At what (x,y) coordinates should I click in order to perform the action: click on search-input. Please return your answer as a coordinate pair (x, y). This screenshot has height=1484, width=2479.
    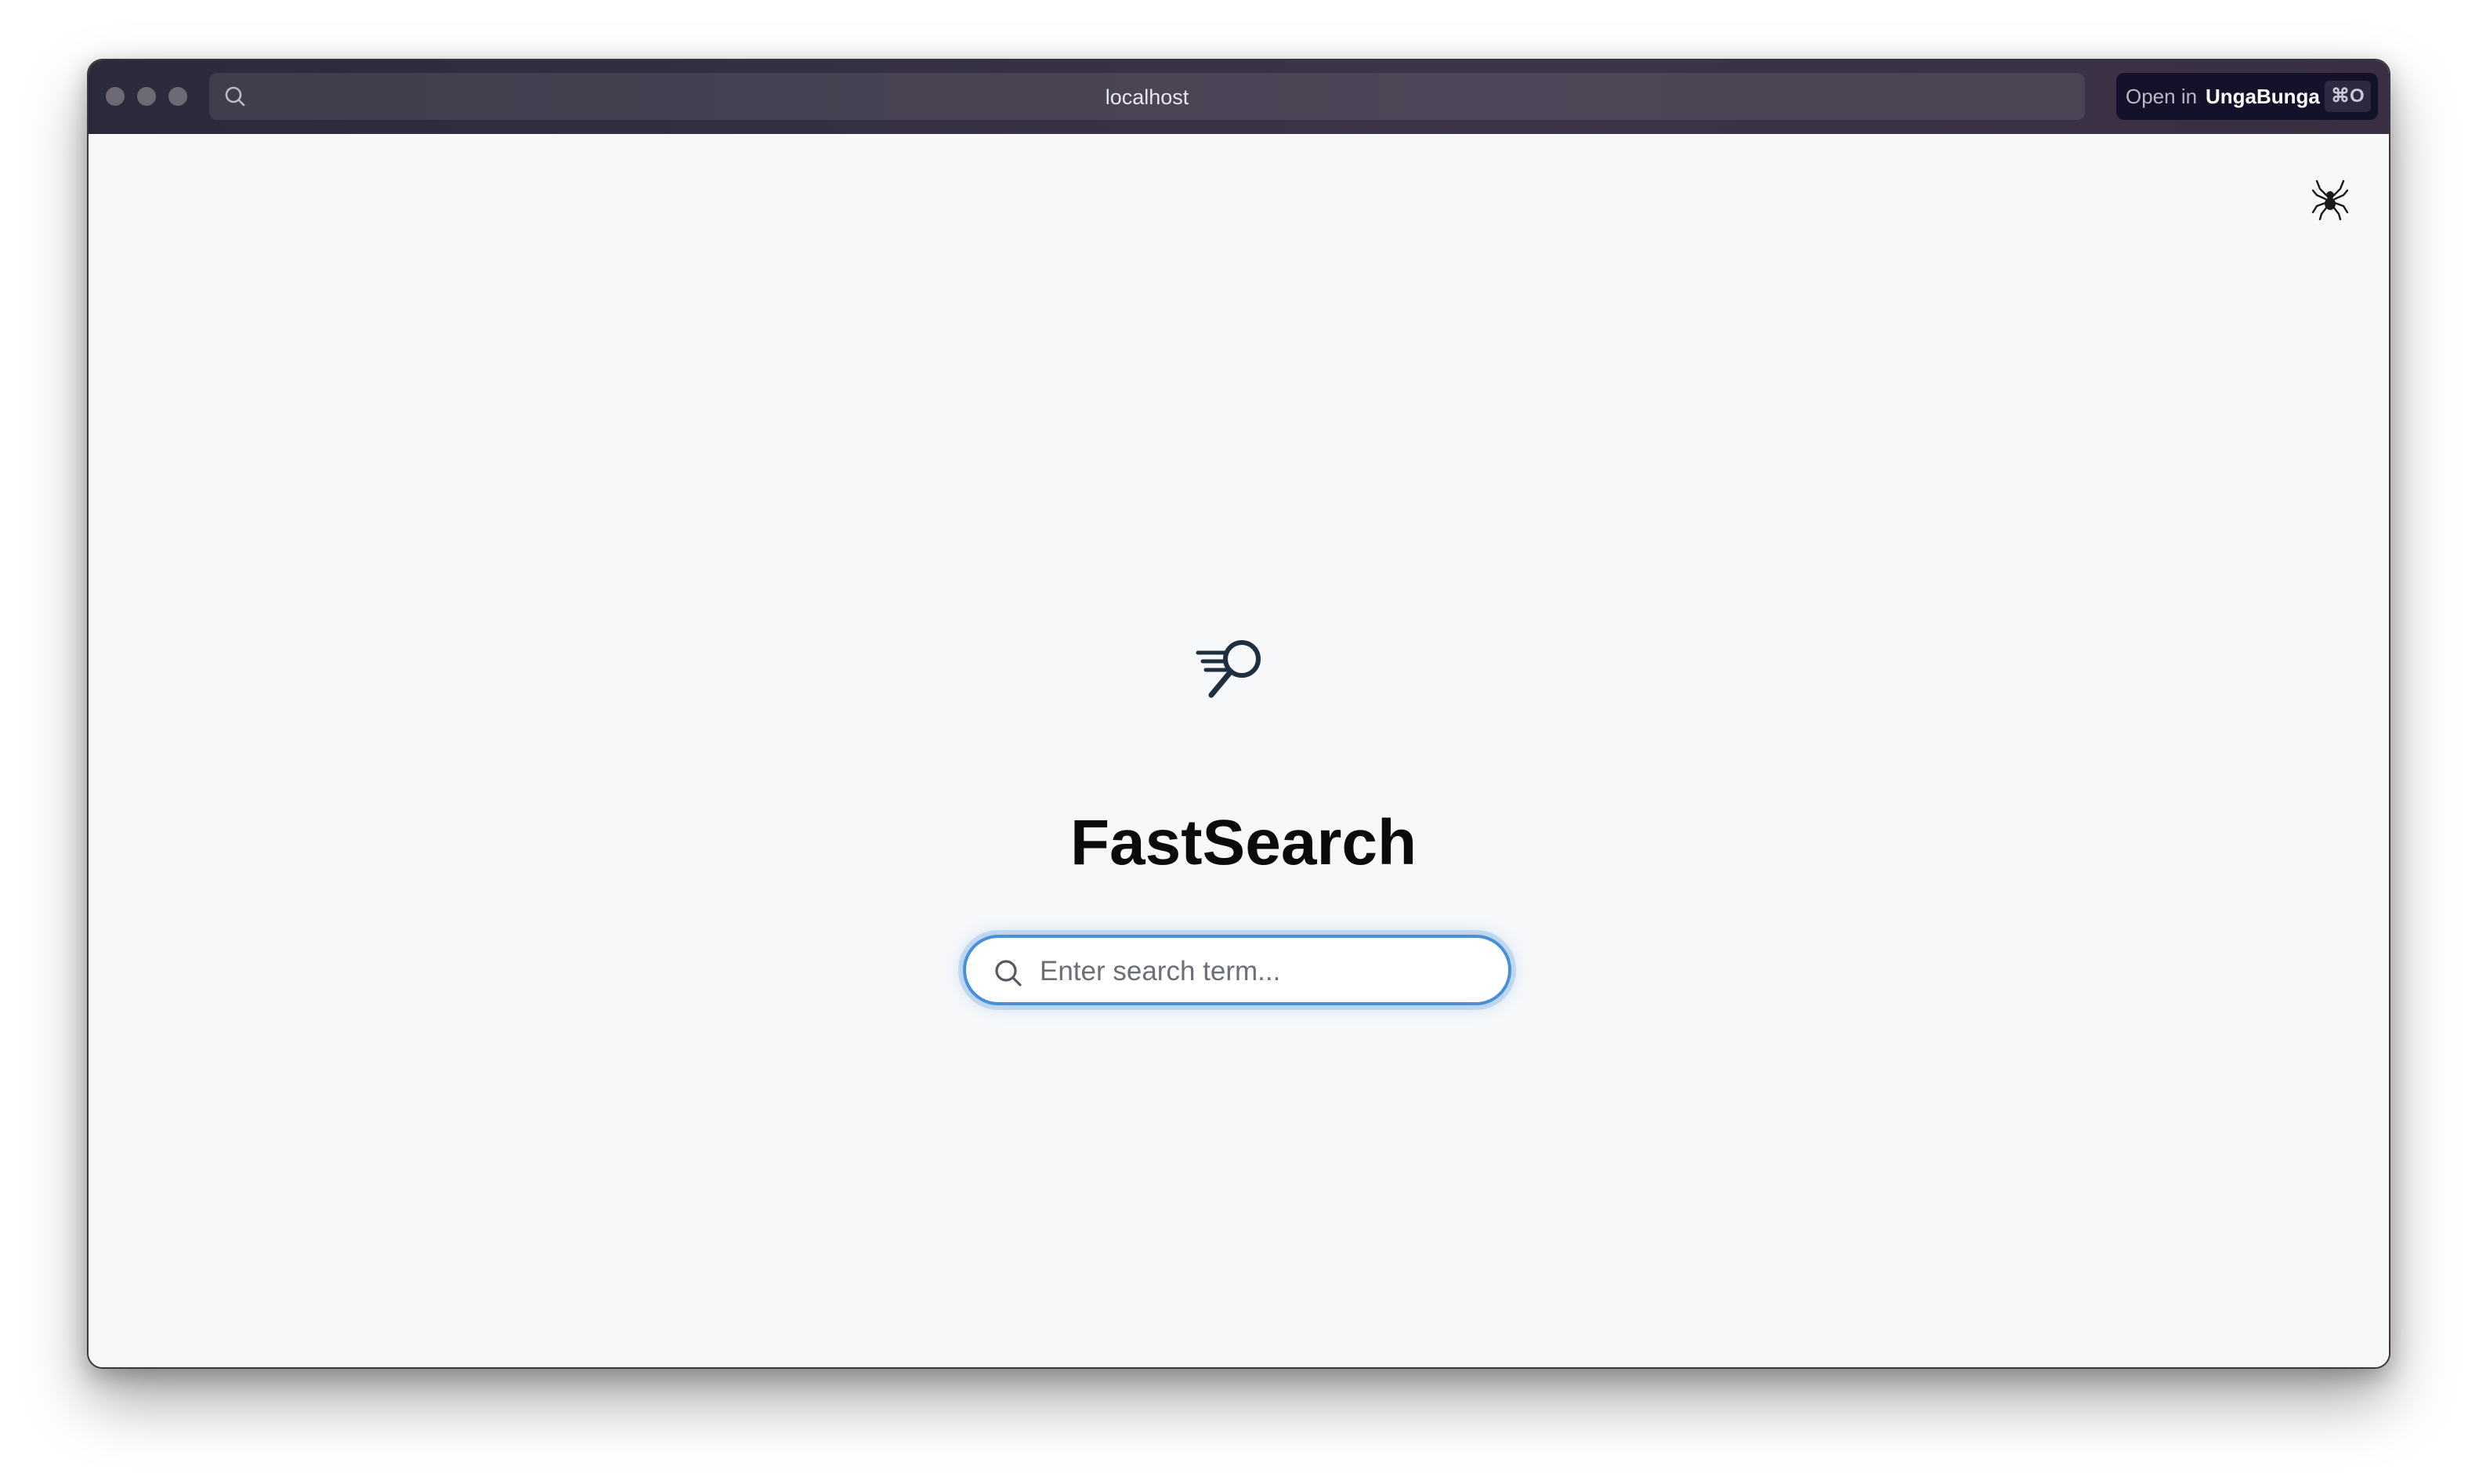
    Looking at the image, I should click on (1259, 971).